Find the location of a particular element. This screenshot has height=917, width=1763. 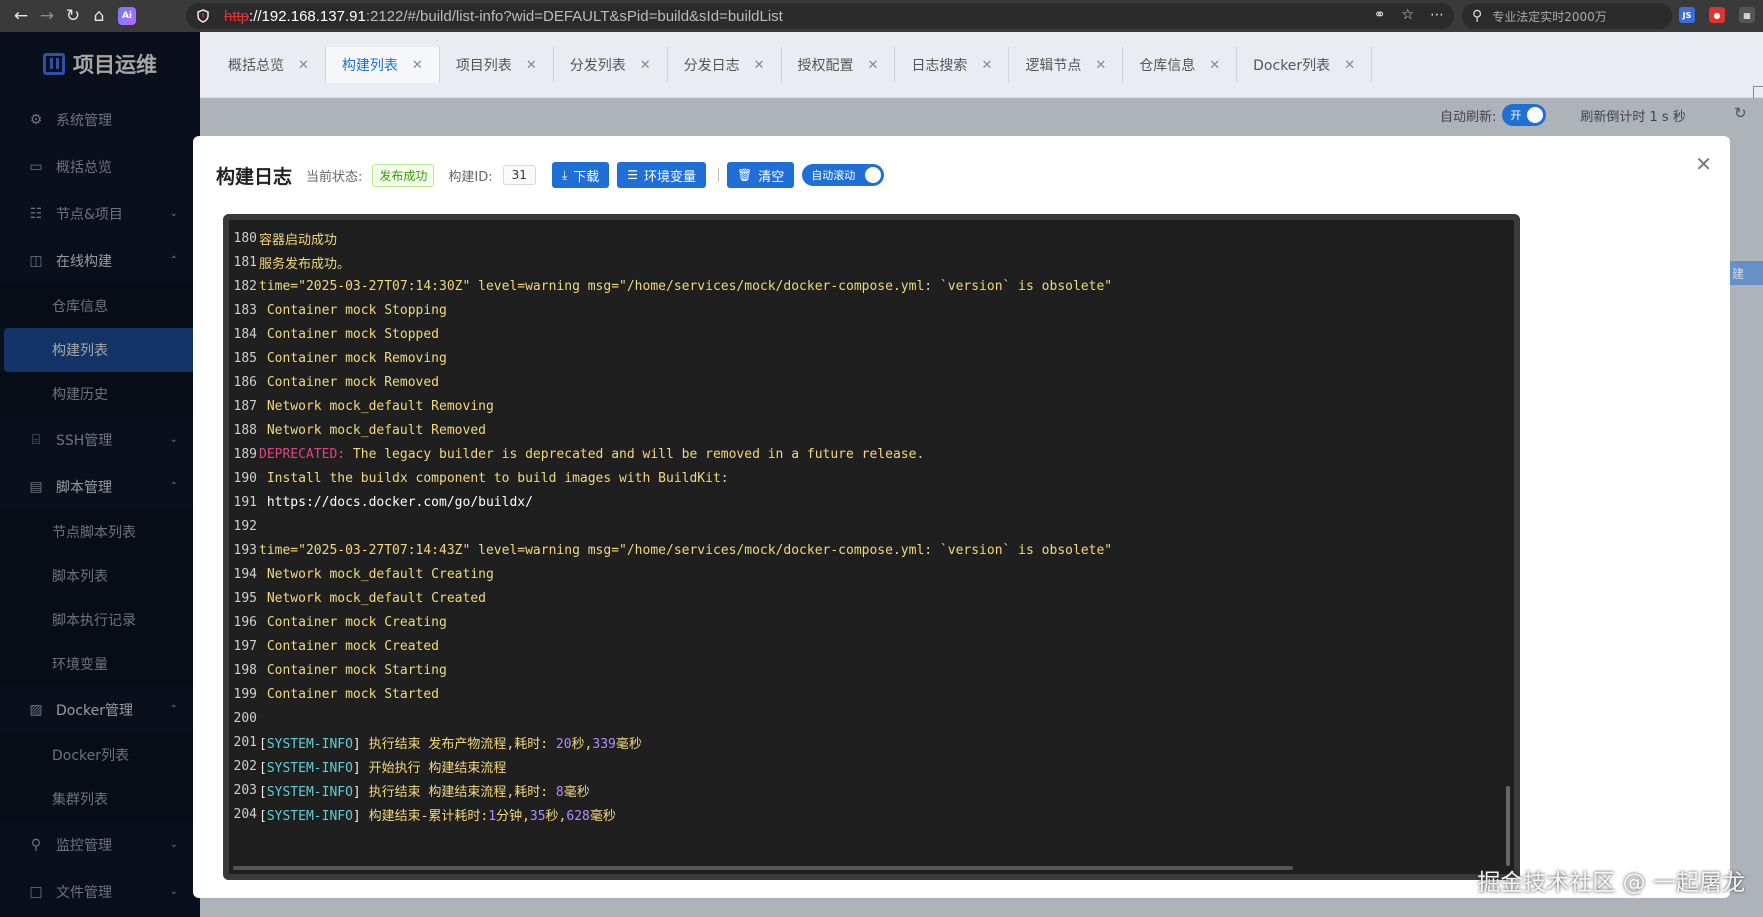

tab-dispatch-log: 分发日志 ✕ is located at coordinates (724, 65).